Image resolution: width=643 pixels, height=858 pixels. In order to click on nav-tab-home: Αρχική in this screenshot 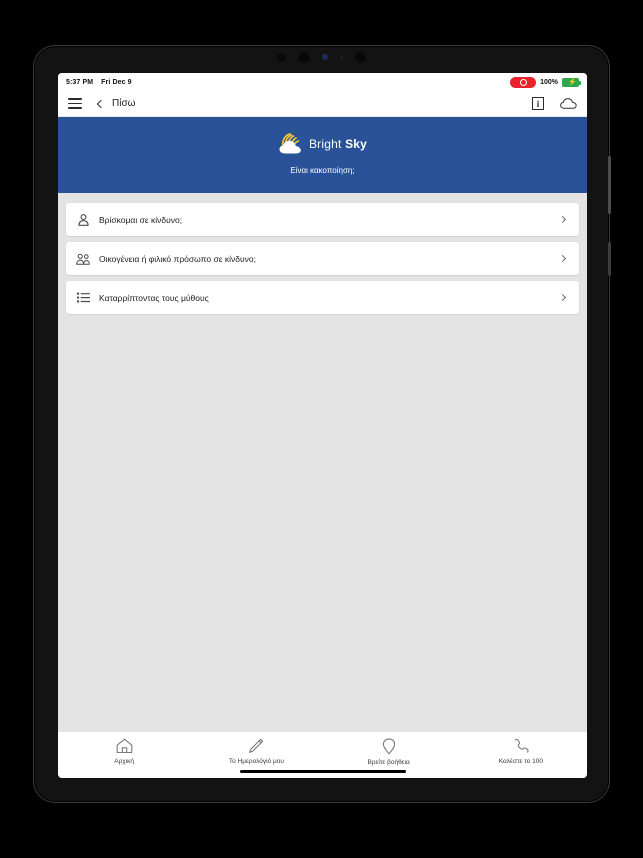, I will do `click(124, 751)`.